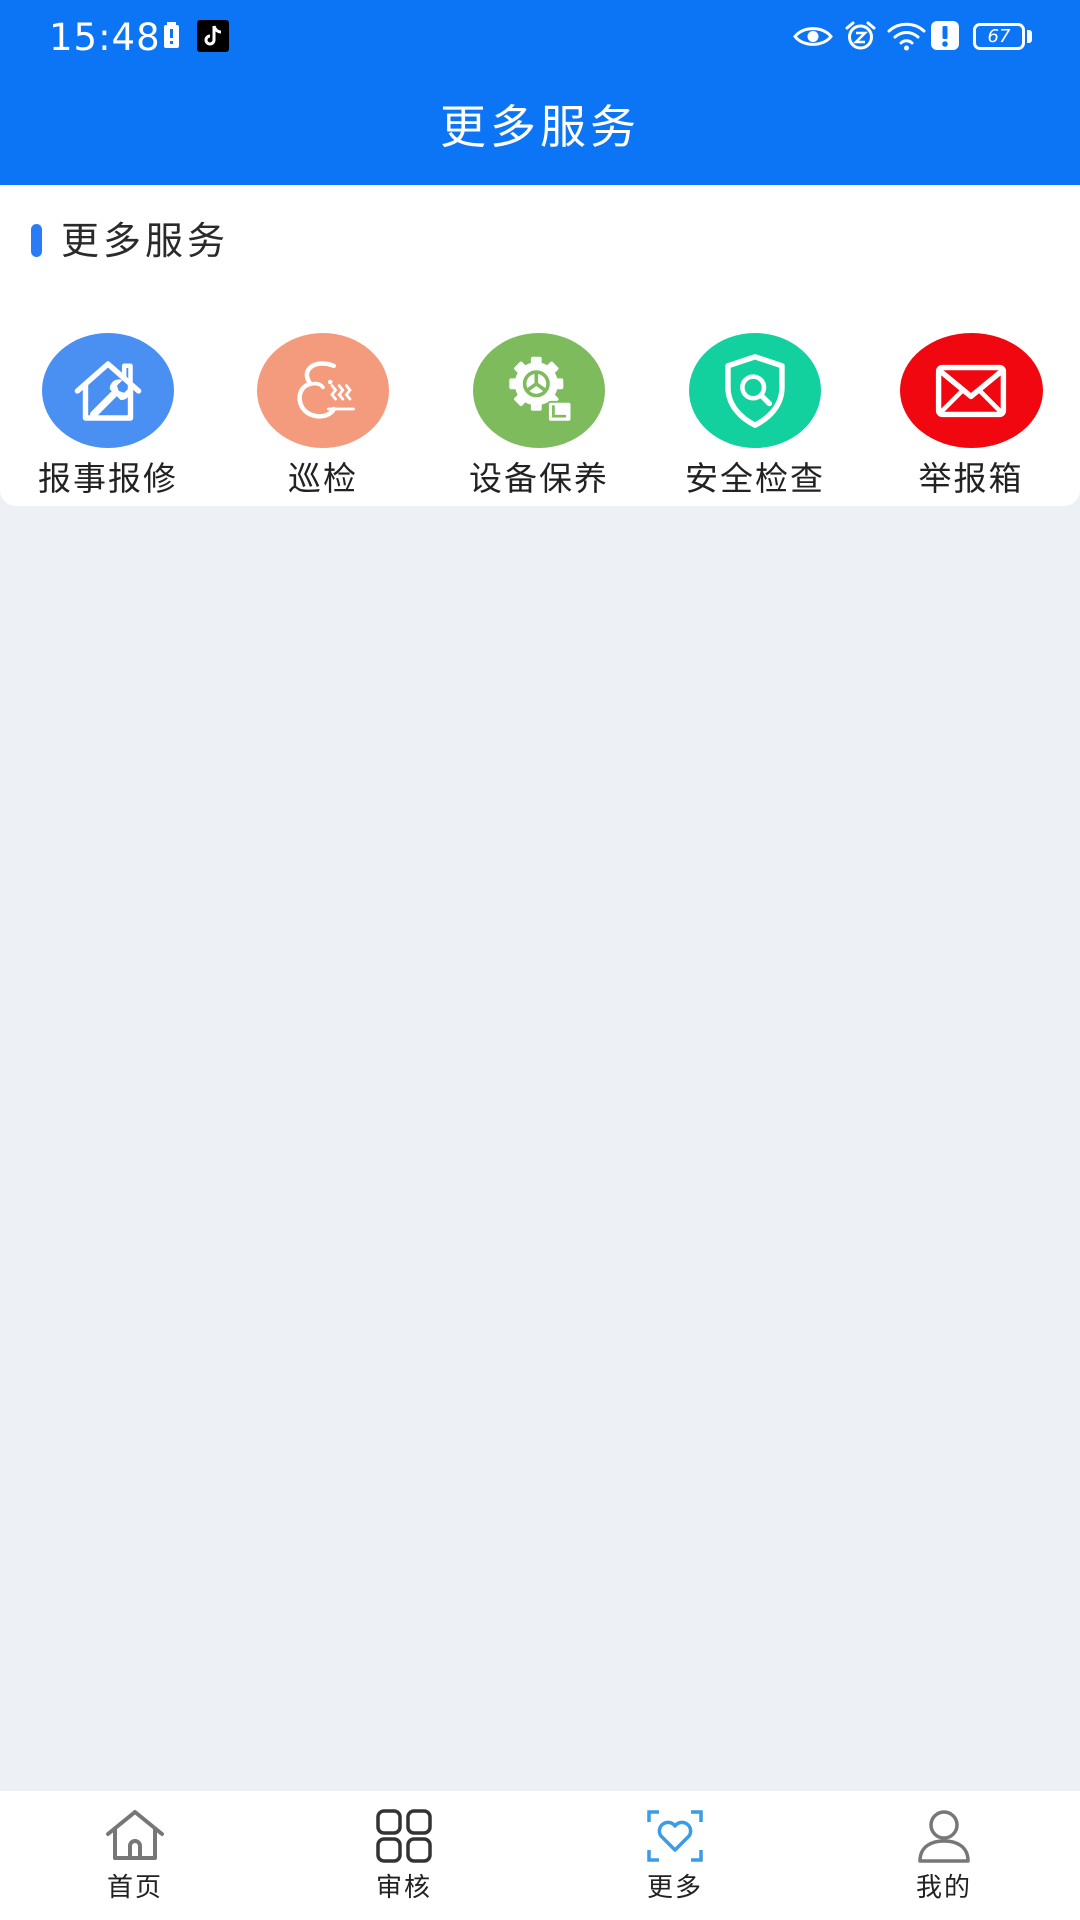 The image size is (1080, 1920). Describe the element at coordinates (171, 35) in the screenshot. I see `battery-saver-icon` at that location.